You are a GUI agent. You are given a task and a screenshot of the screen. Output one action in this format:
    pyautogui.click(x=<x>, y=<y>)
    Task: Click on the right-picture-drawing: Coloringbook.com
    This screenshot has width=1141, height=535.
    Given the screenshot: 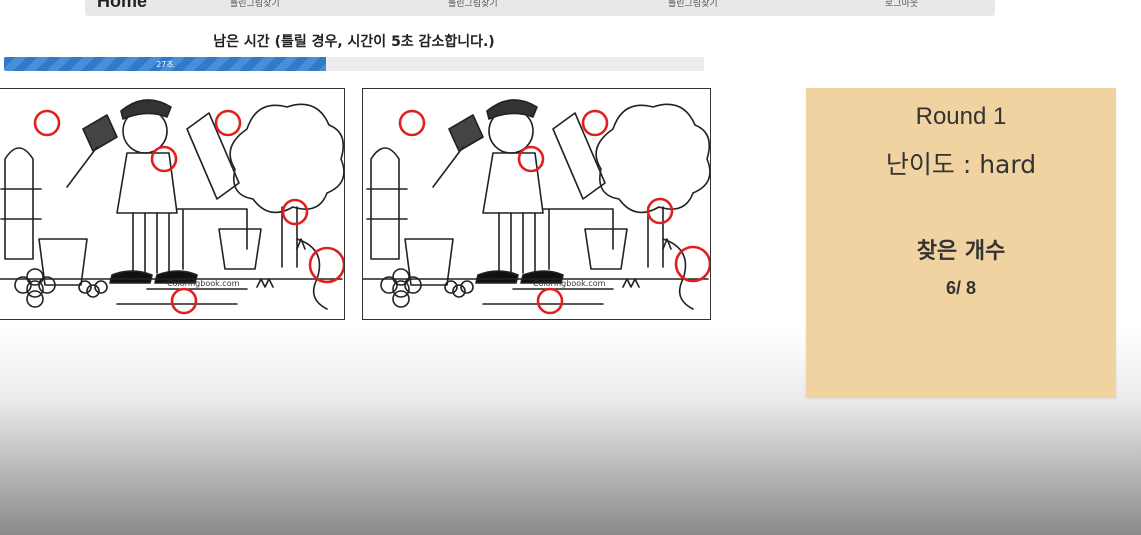 What is the action you would take?
    pyautogui.click(x=537, y=204)
    